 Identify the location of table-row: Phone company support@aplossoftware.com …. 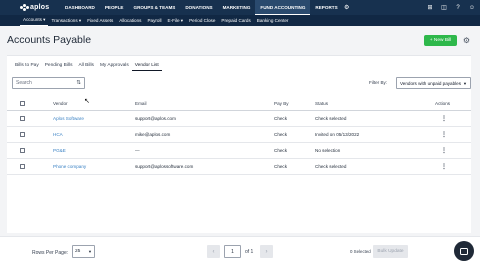
(239, 167).